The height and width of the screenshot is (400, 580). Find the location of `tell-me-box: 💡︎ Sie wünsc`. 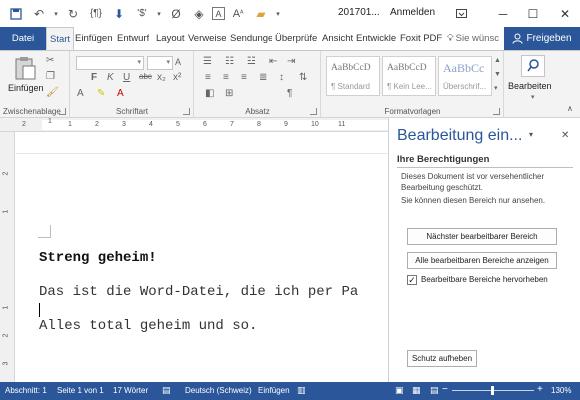

tell-me-box: 💡︎ Sie wünsc is located at coordinates (475, 38).